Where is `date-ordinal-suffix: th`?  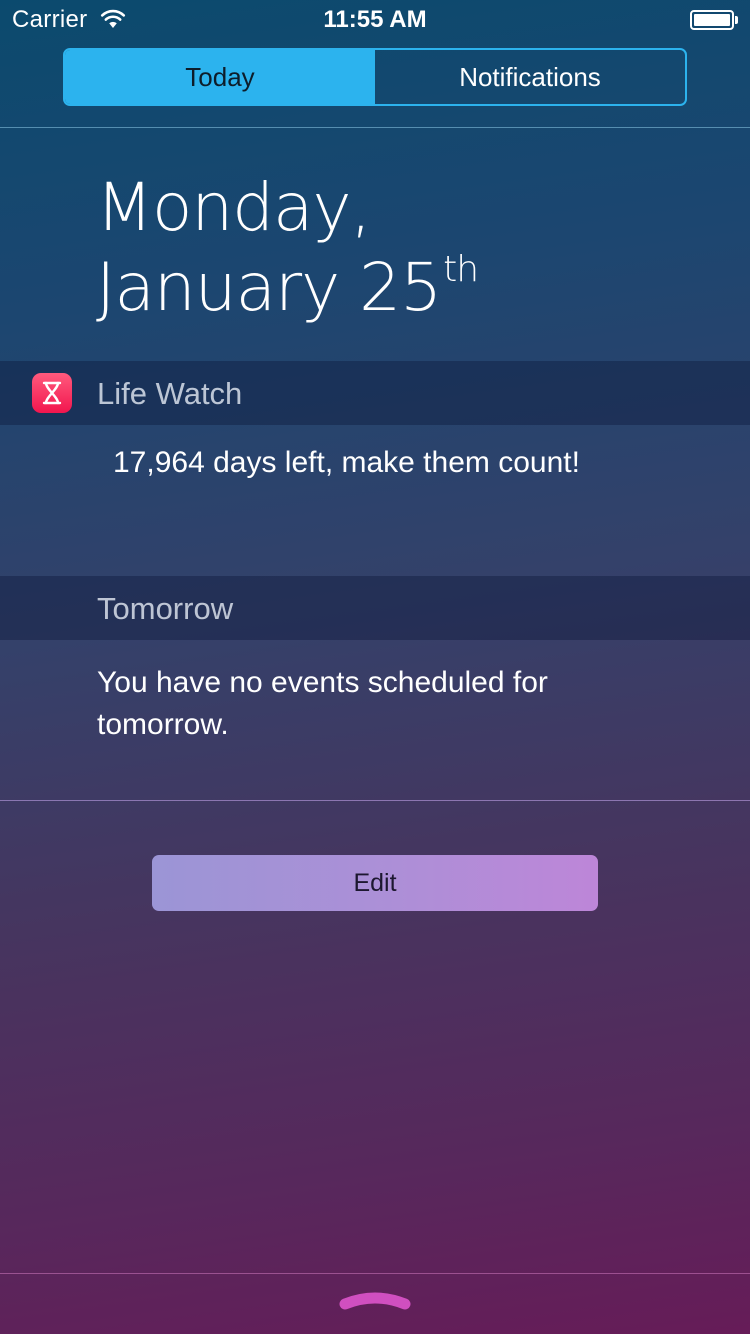
date-ordinal-suffix: th is located at coordinates (461, 269).